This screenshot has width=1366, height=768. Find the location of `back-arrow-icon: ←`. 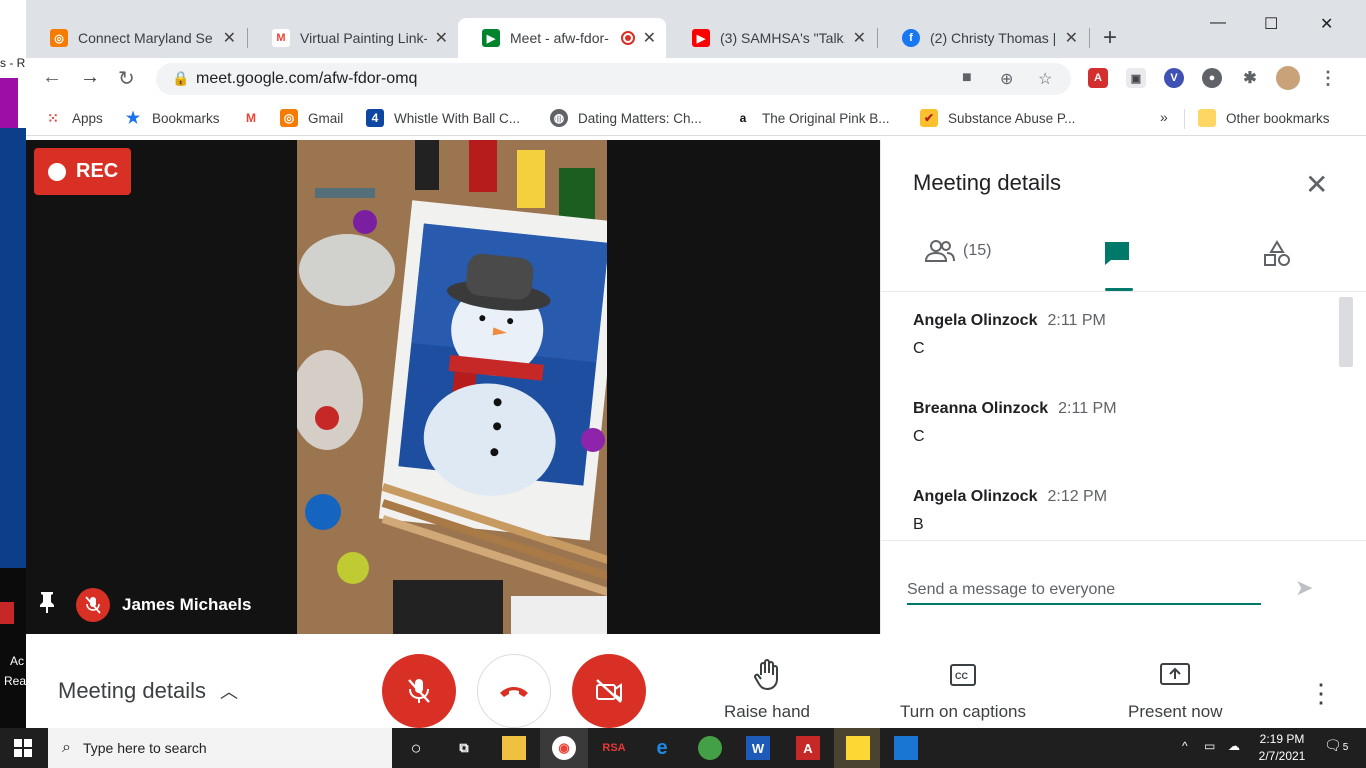

back-arrow-icon: ← is located at coordinates (52, 77).